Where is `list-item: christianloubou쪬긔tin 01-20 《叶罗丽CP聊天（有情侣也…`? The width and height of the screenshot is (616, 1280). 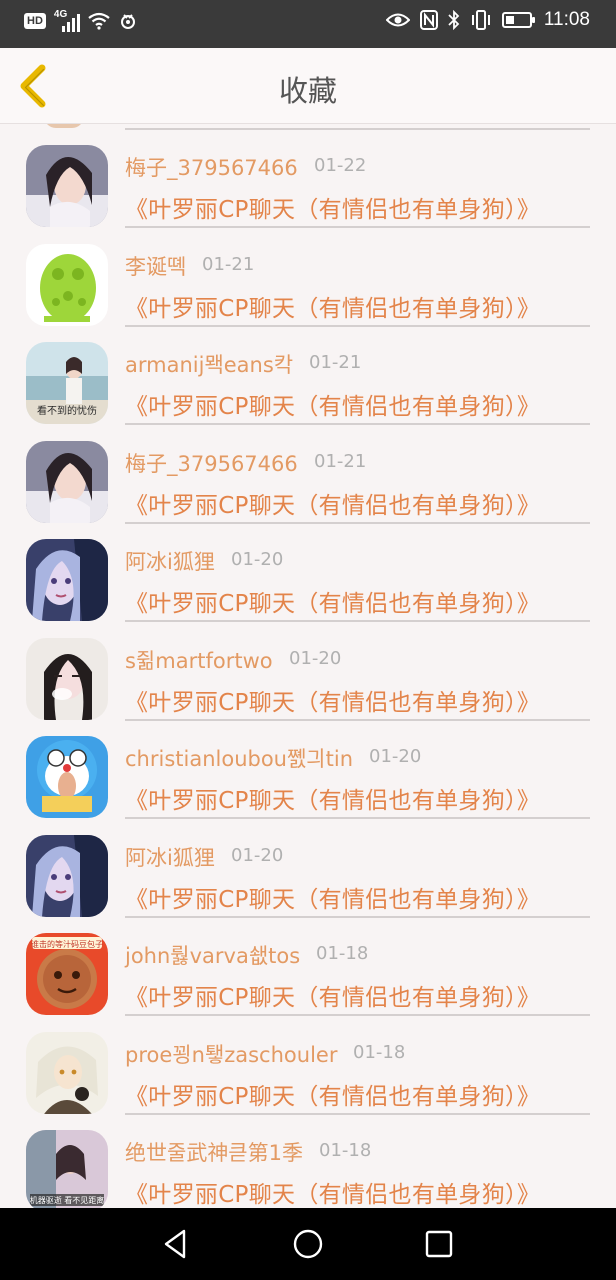
list-item: christianloubou쪬긔tin 01-20 《叶罗丽CP聊天（有情侣也… is located at coordinates (308, 785).